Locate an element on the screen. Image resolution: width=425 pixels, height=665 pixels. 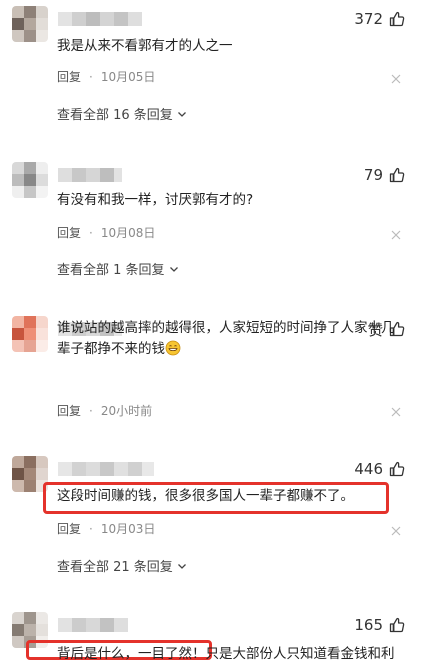
view-replies-label: 查看全部 21 条回复 is located at coordinates (115, 567).